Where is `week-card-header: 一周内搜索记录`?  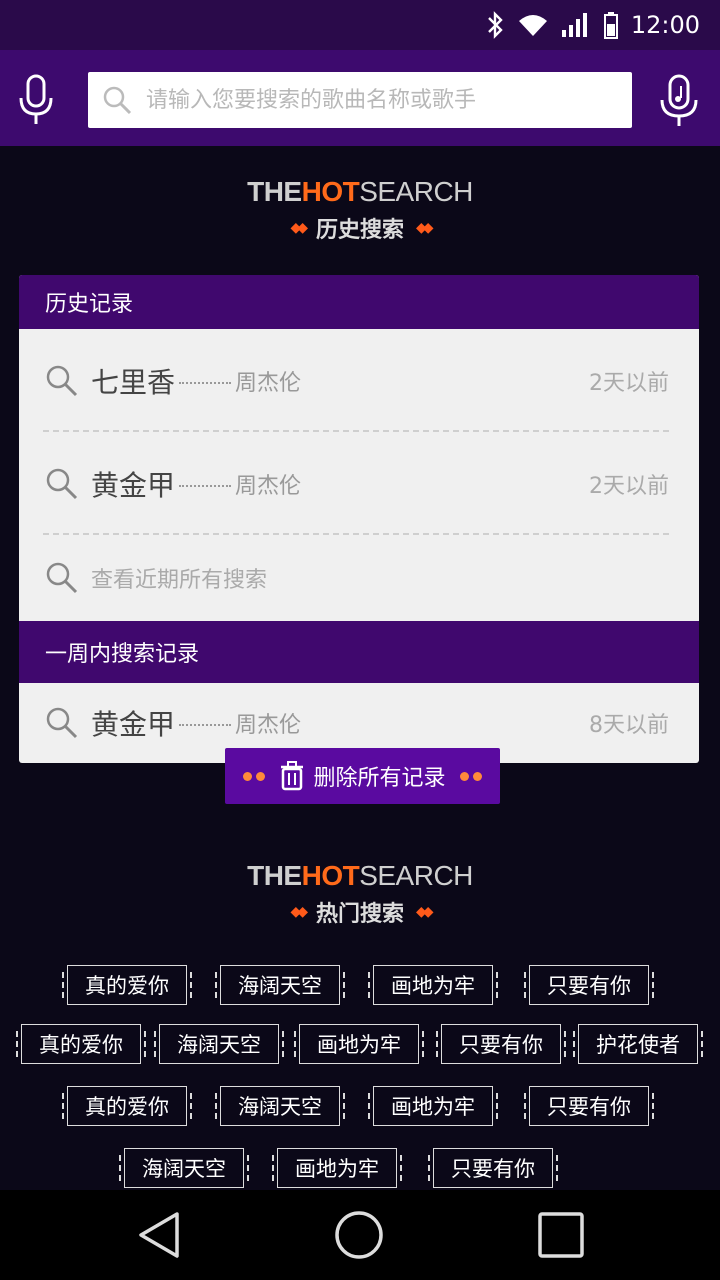
week-card-header: 一周内搜索记录 is located at coordinates (359, 652).